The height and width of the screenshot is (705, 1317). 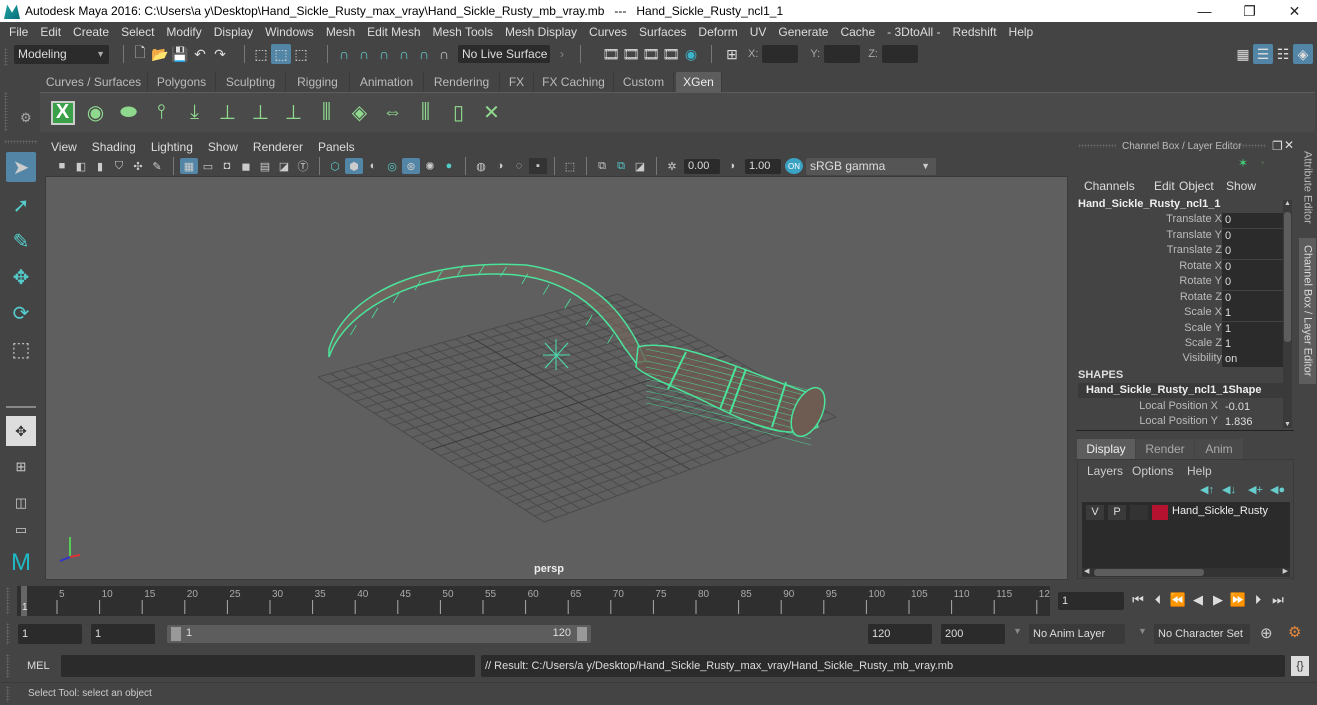 I want to click on render-settings-icon: 🎞, so click(x=671, y=54).